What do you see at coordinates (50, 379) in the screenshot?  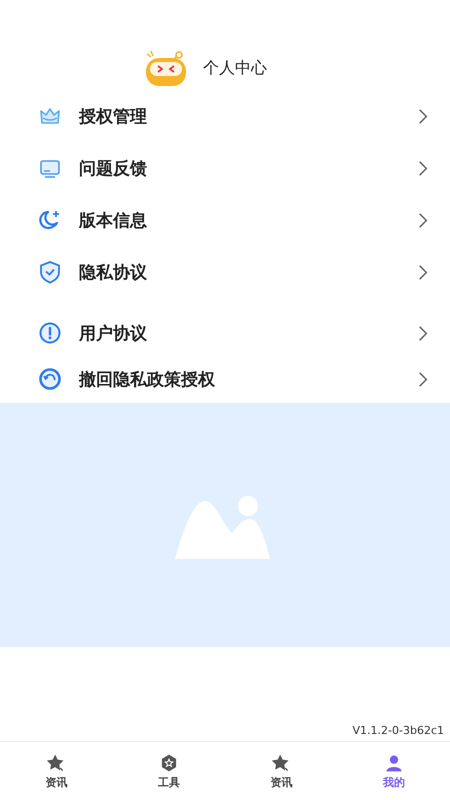 I see `revoke-icon` at bounding box center [50, 379].